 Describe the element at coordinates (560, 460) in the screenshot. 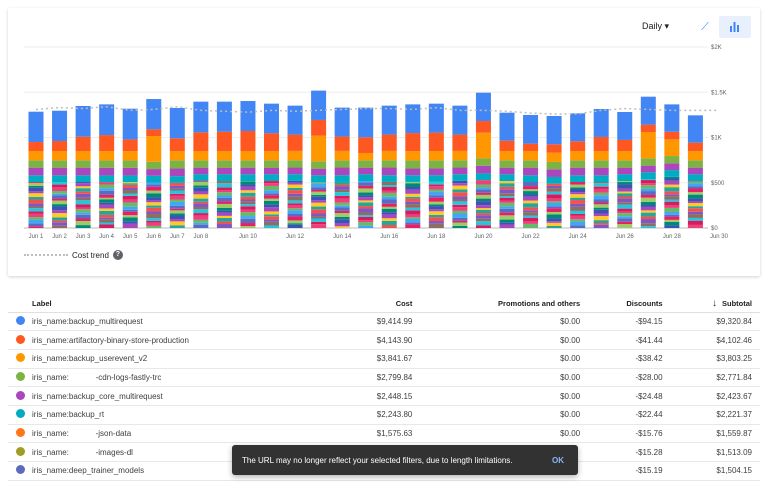

I see `snackbar-ok-button: OK` at that location.